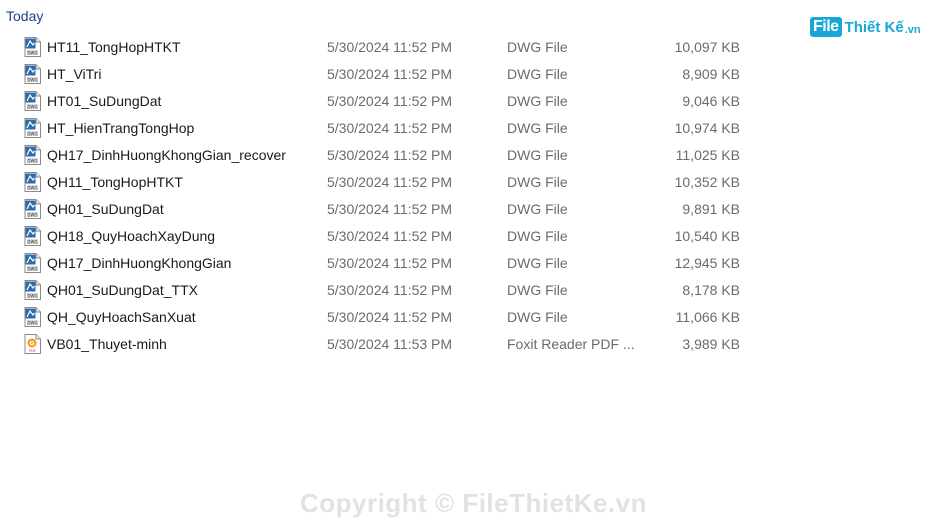 Image resolution: width=947 pixels, height=532 pixels. I want to click on file-size: 9,046 KB, so click(711, 101).